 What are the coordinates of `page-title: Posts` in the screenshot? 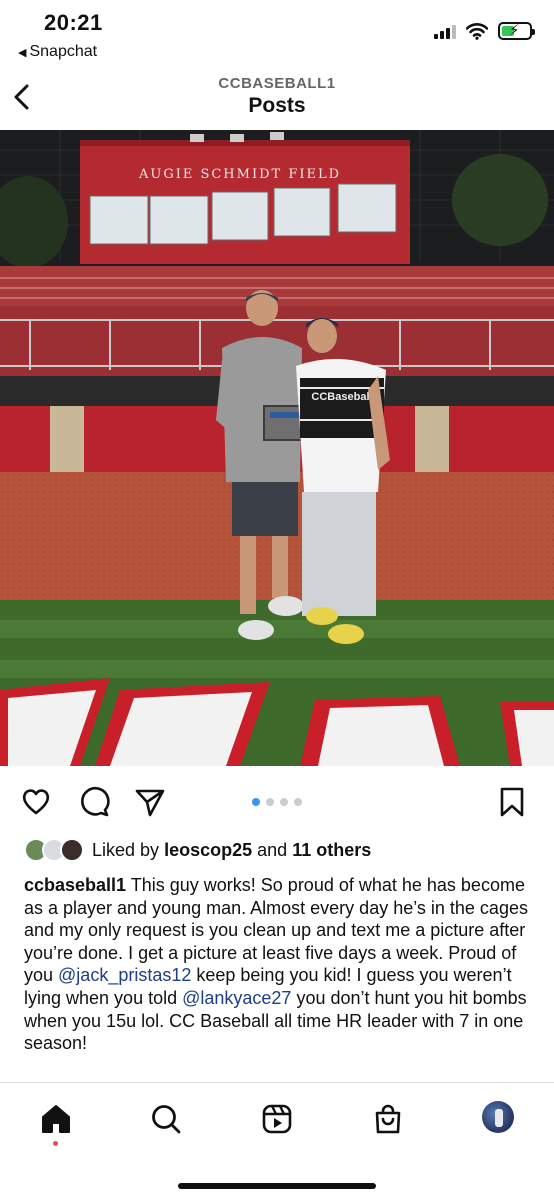 It's located at (277, 105).